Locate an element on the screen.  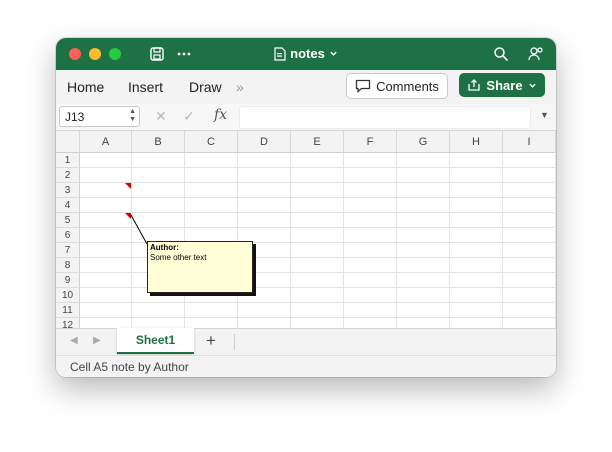
close-window-button is located at coordinates (75, 54).